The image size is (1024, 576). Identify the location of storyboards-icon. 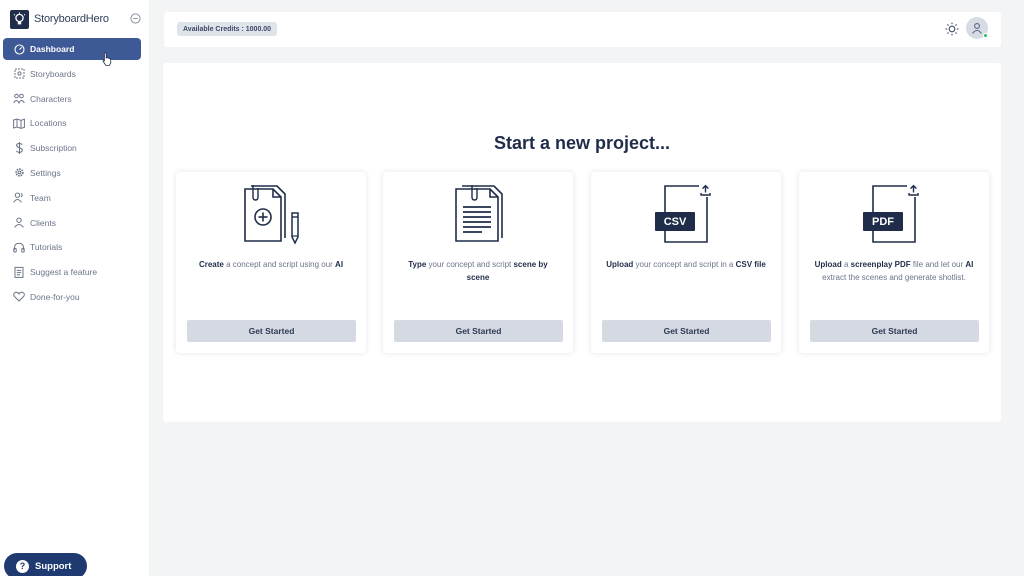
(19, 74).